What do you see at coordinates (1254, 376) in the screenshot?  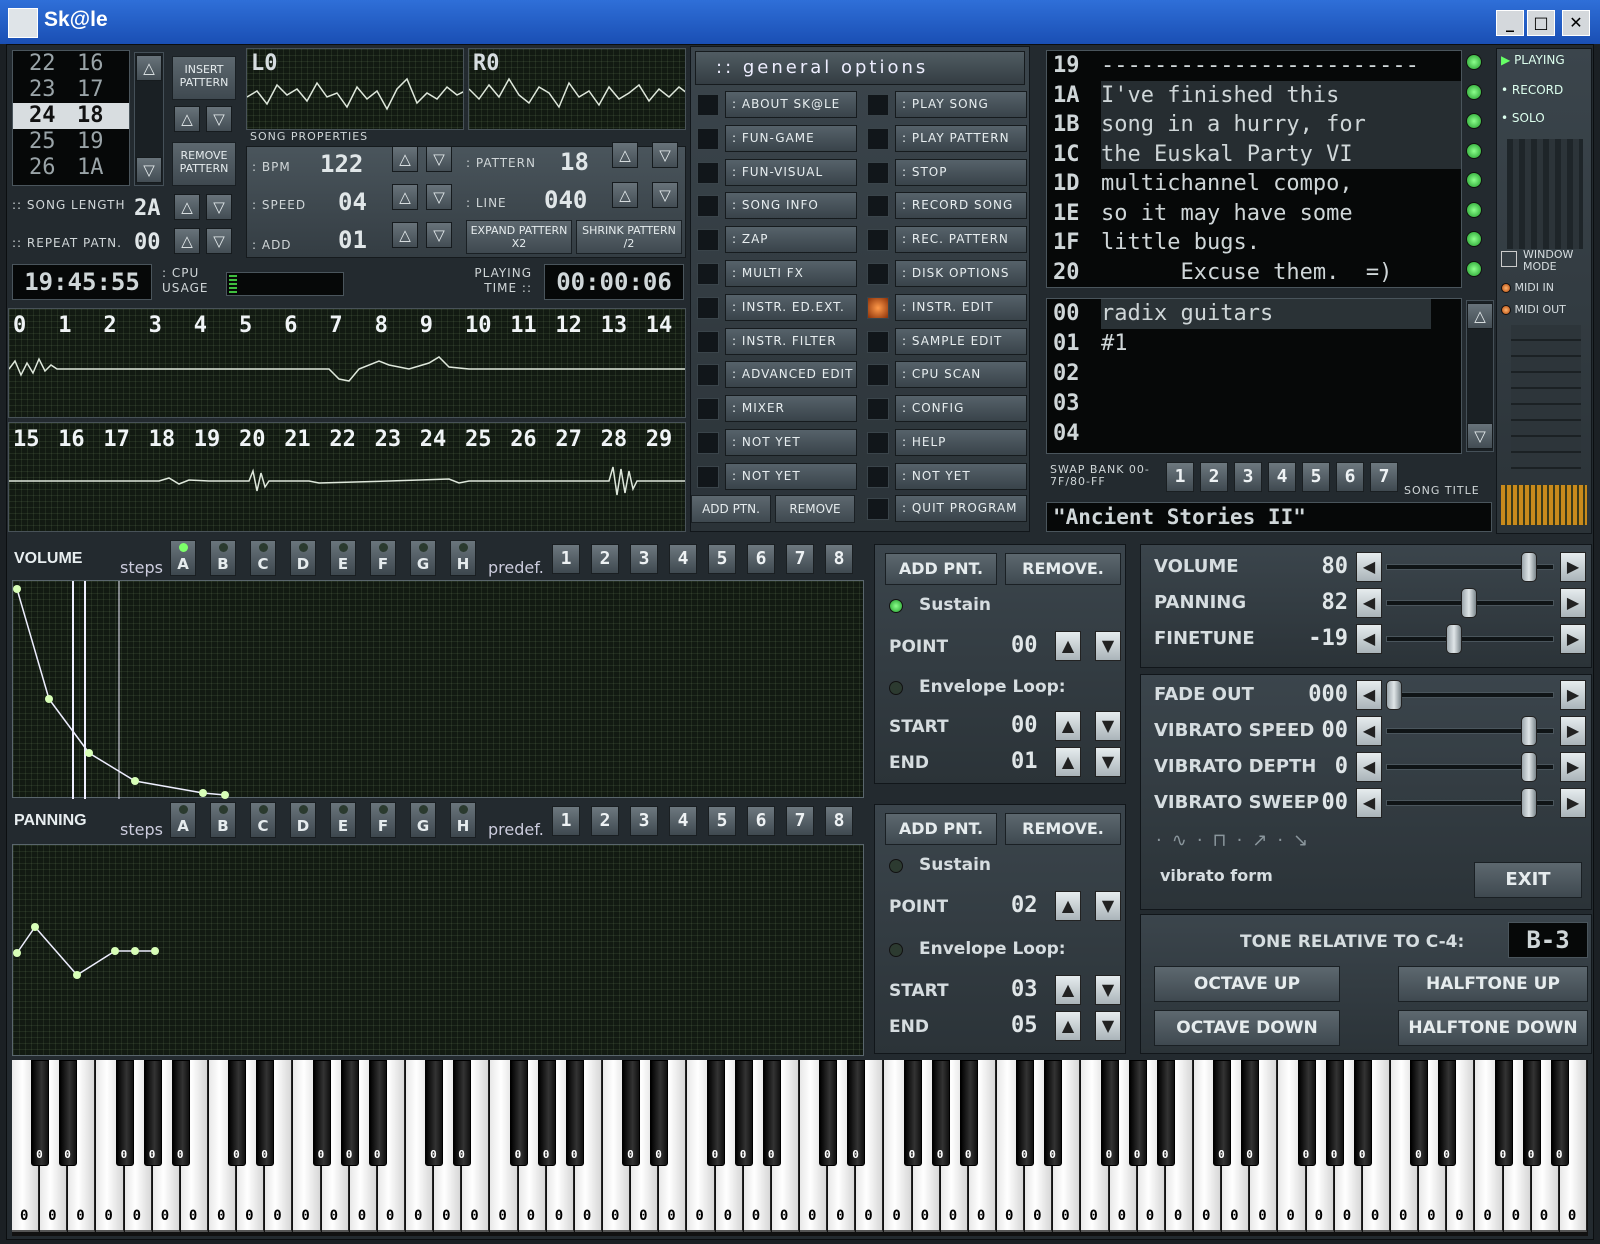 I see `instrument-list: 00 01 02 03 04 radix guitars #1` at bounding box center [1254, 376].